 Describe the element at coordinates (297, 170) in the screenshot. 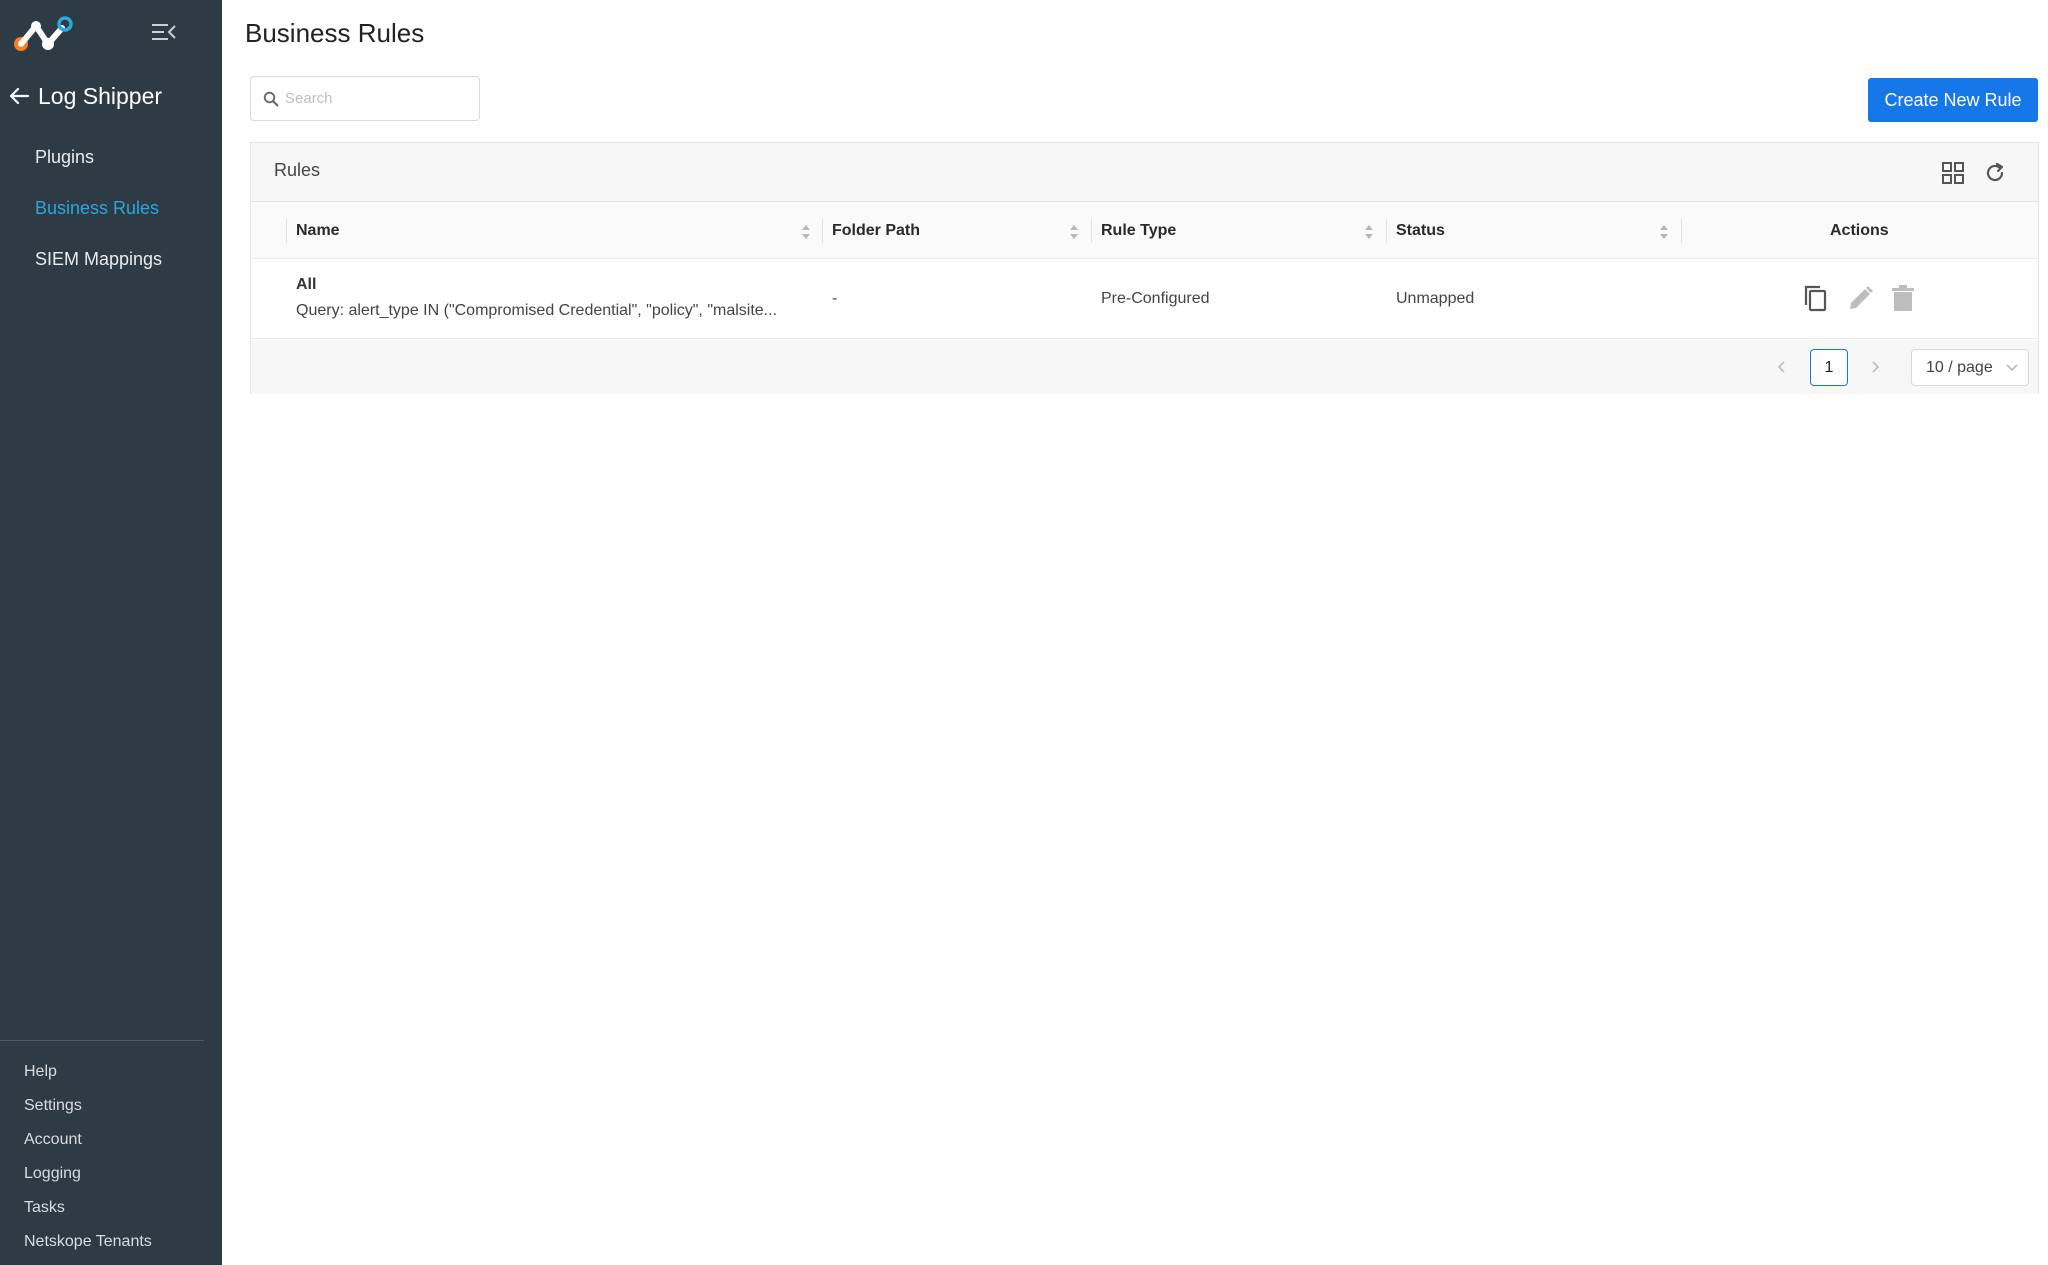

I see `rules-card-title: Rules` at that location.